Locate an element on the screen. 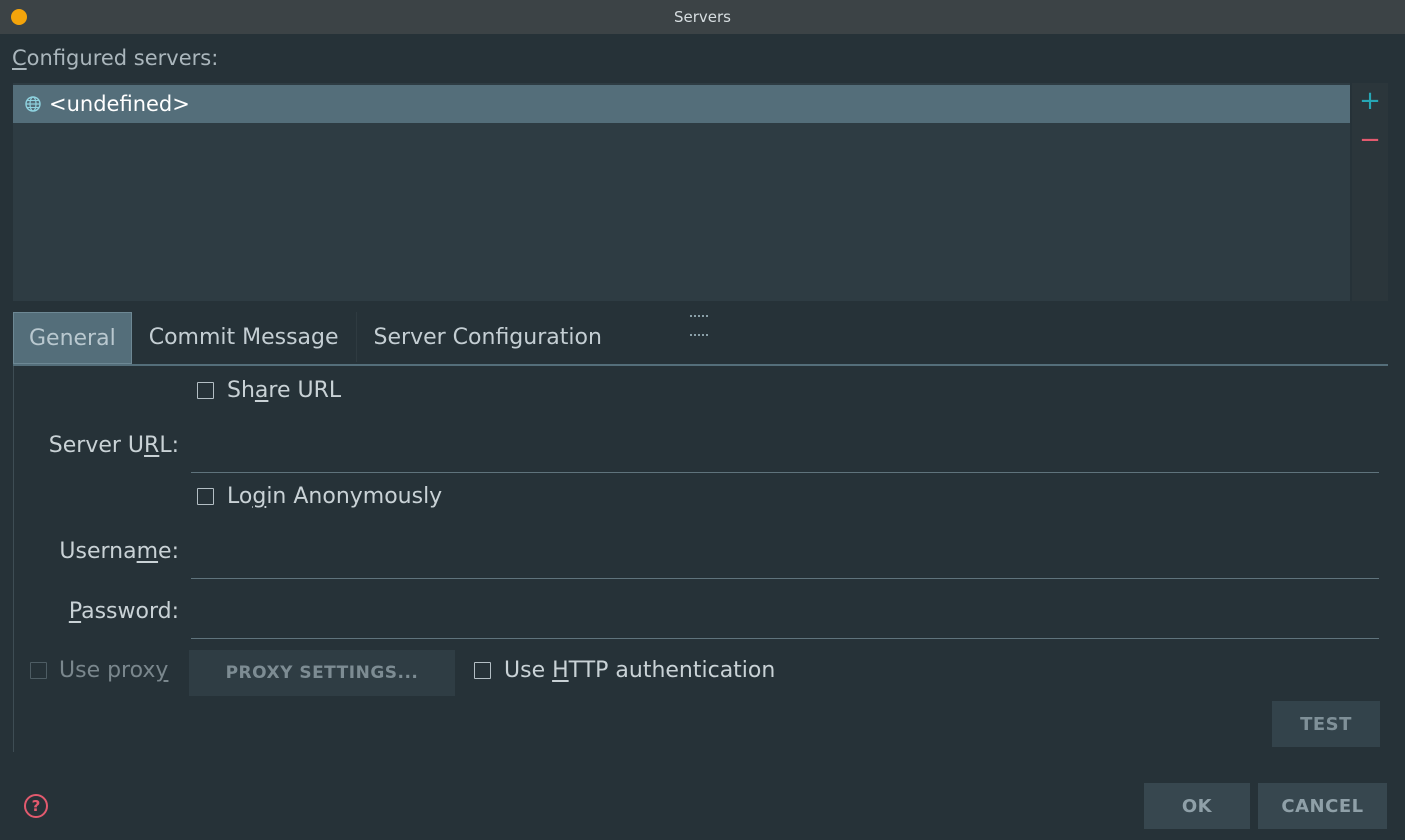 Image resolution: width=1405 pixels, height=840 pixels. cancel-label: CANCEL is located at coordinates (1322, 806).